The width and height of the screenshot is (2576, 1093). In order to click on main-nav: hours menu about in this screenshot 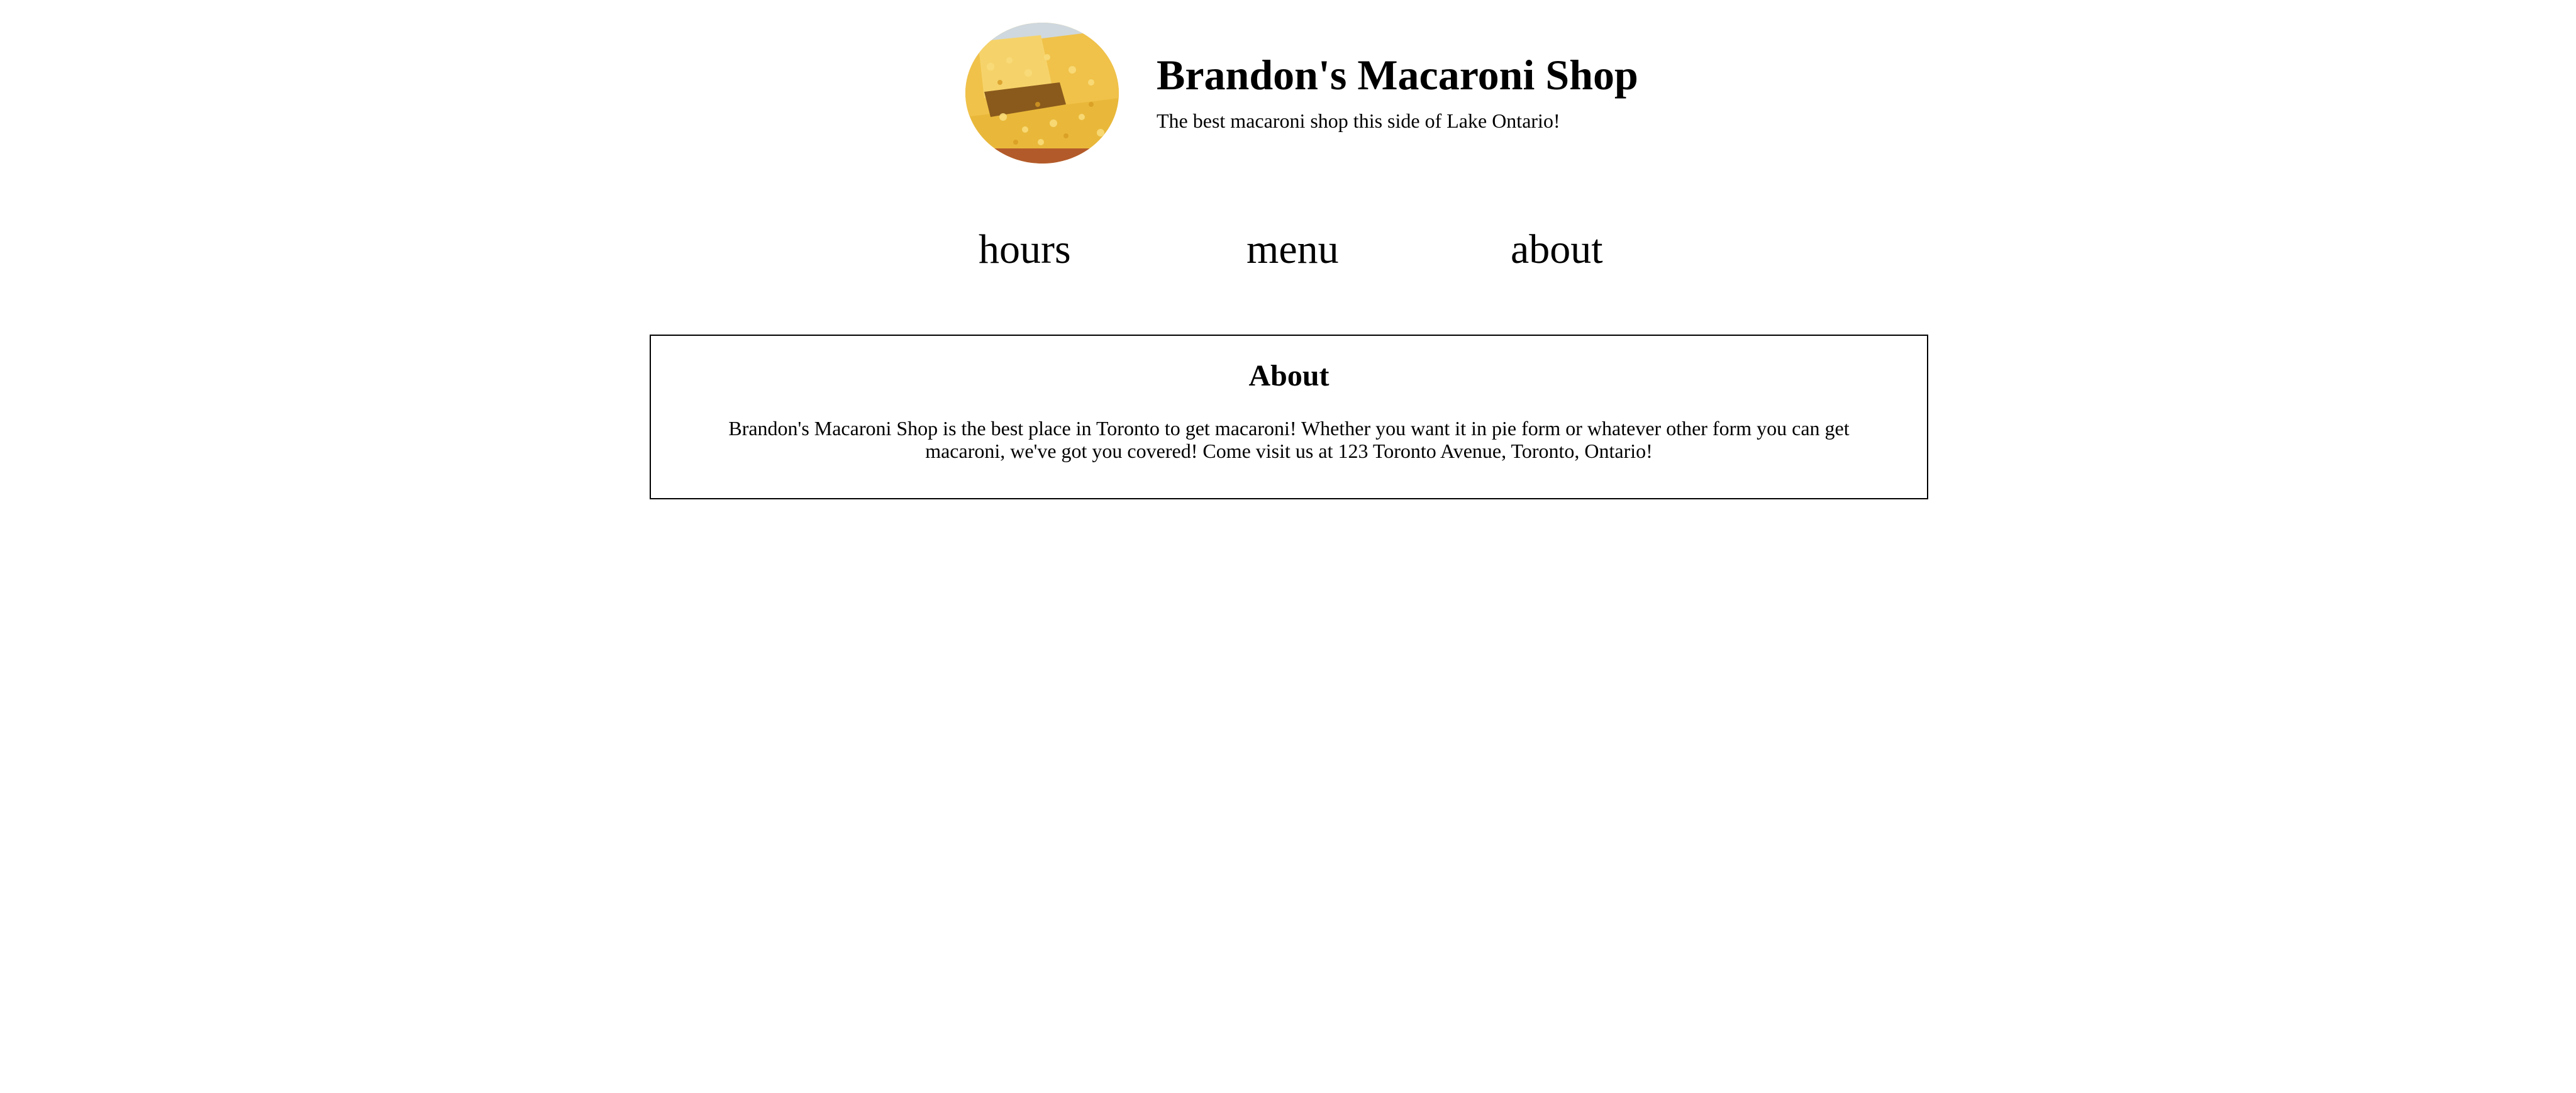, I will do `click(1288, 250)`.